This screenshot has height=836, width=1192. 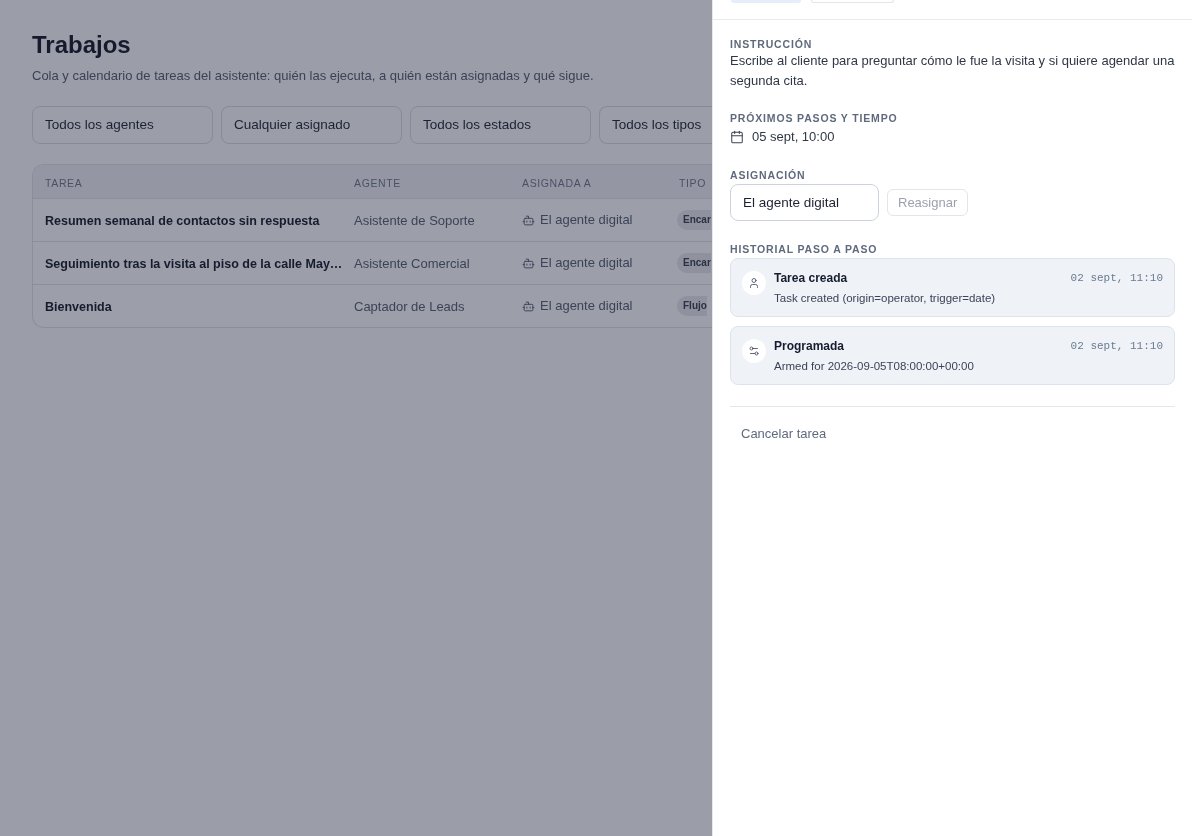 What do you see at coordinates (693, 182) in the screenshot?
I see `column-header: TIPO` at bounding box center [693, 182].